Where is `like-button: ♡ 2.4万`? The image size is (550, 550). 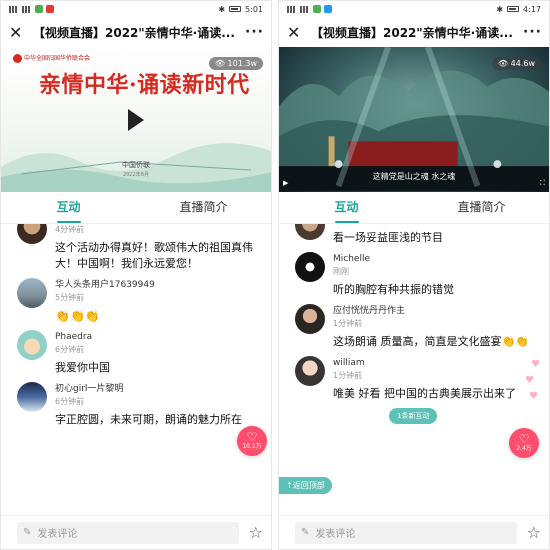 like-button: ♡ 2.4万 is located at coordinates (524, 443).